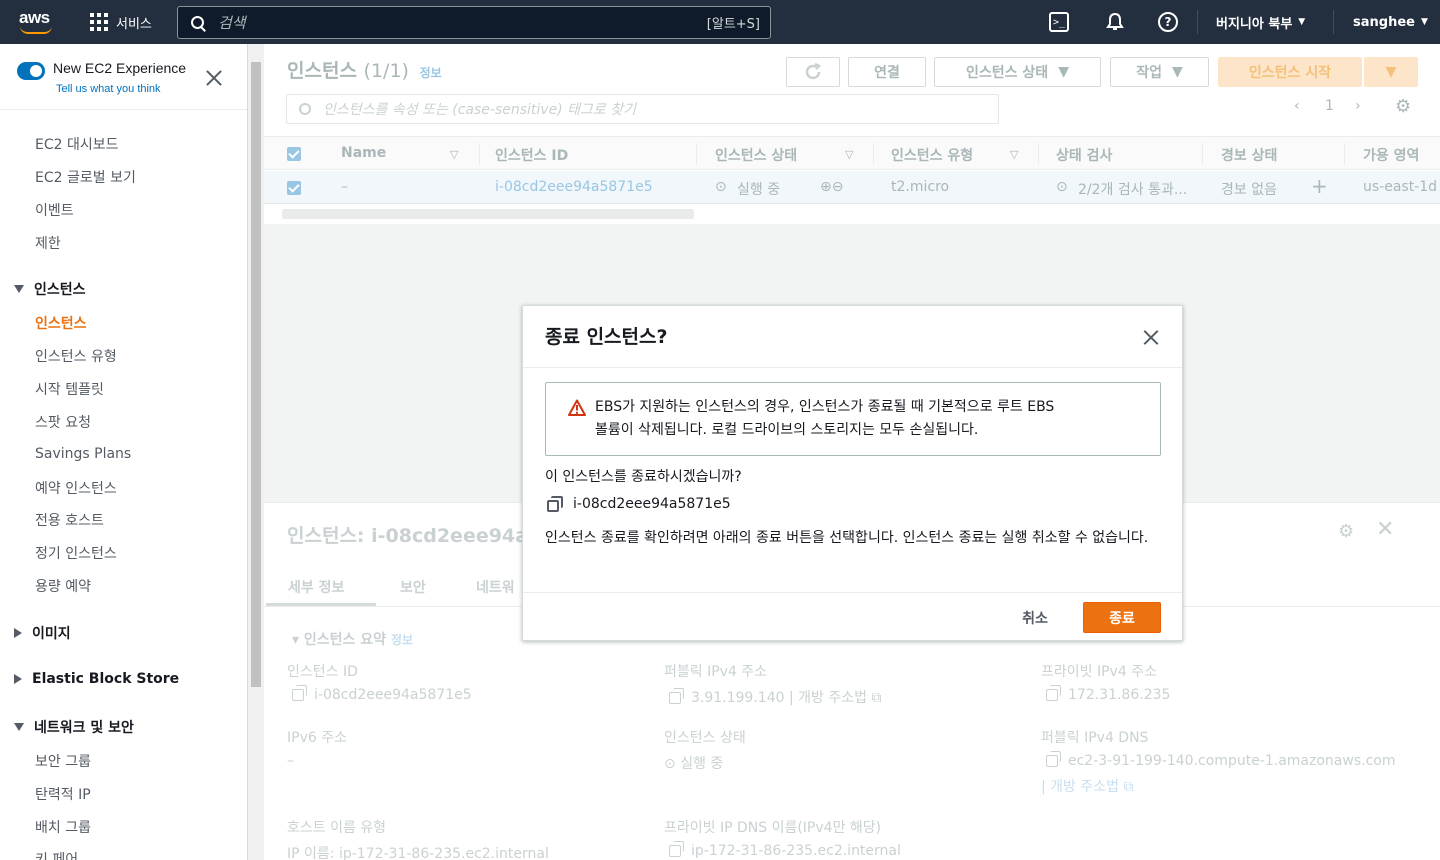 This screenshot has width=1440, height=860. I want to click on section-instance-summary: ▾ 인스턴스 요약 정보, so click(352, 639).